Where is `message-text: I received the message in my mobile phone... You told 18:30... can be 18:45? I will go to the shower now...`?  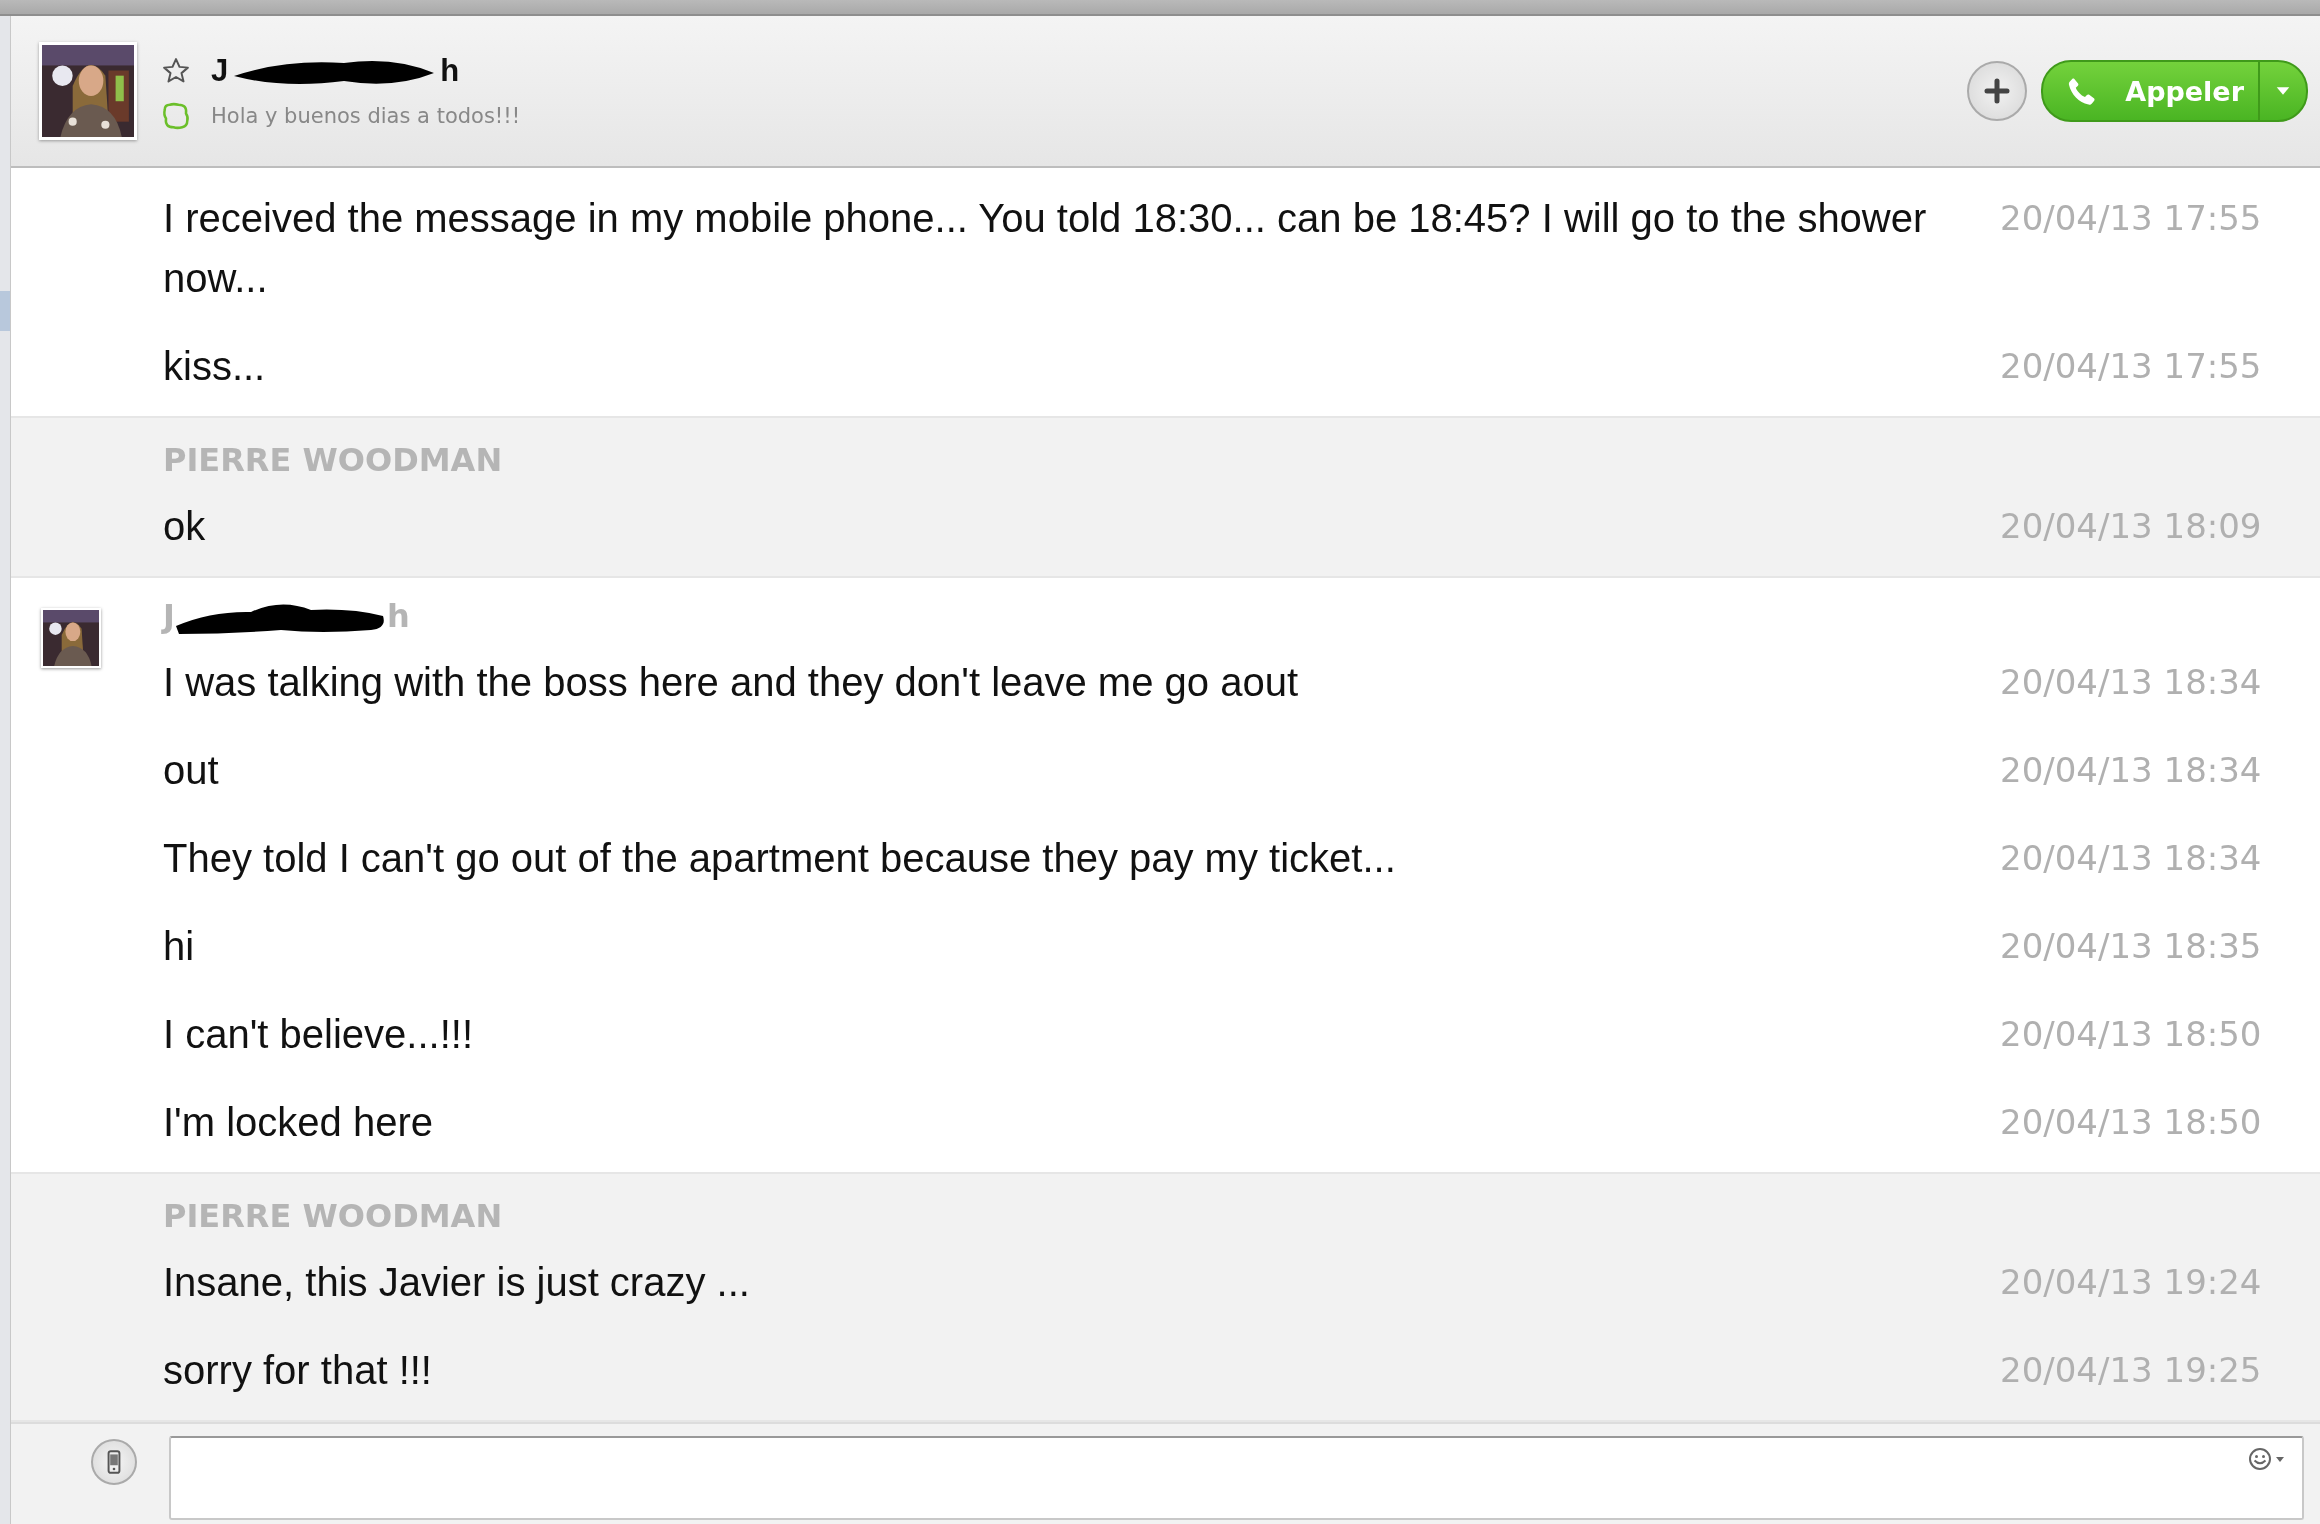
message-text: I received the message in my mobile phone... You told 18:30... can be 18:45? I will go to the shower now... is located at coordinates (1045, 248).